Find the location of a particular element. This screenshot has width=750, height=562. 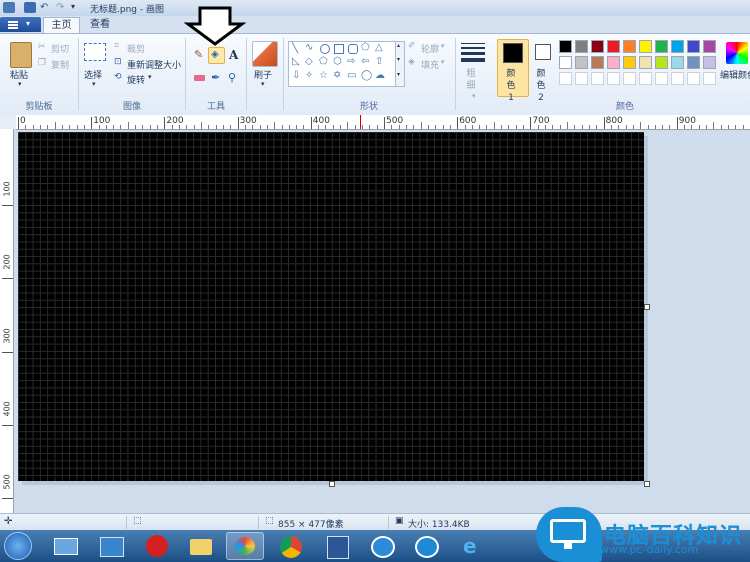

color-picker-tool: ✒ is located at coordinates (216, 78).